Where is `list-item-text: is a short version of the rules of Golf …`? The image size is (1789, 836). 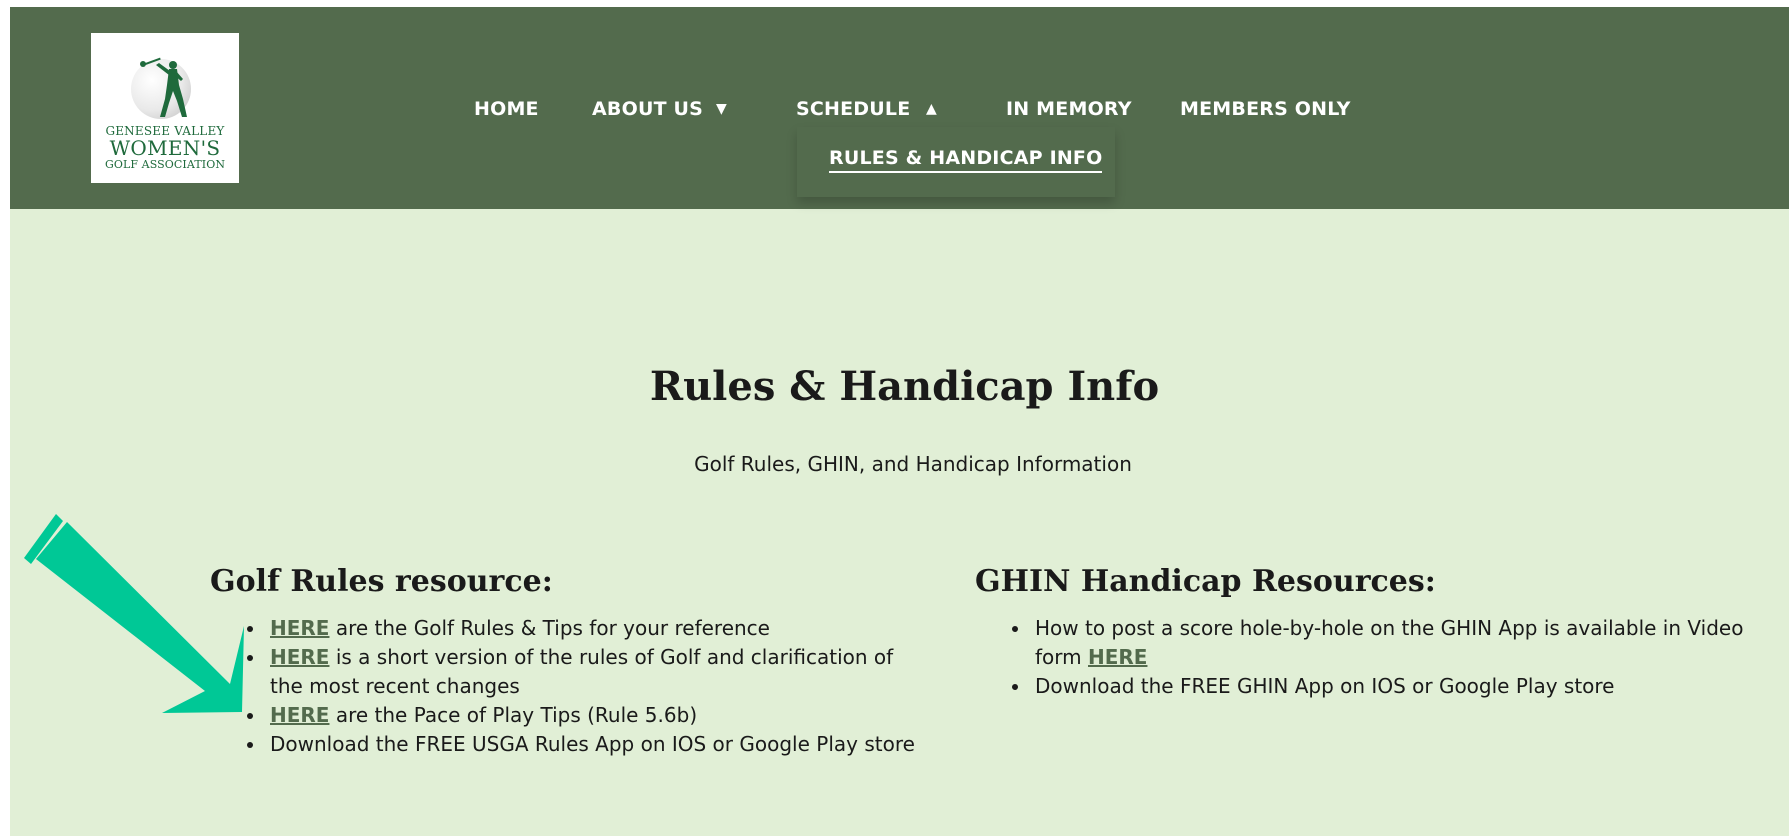
list-item-text: is a short version of the rules of Golf … is located at coordinates (582, 671).